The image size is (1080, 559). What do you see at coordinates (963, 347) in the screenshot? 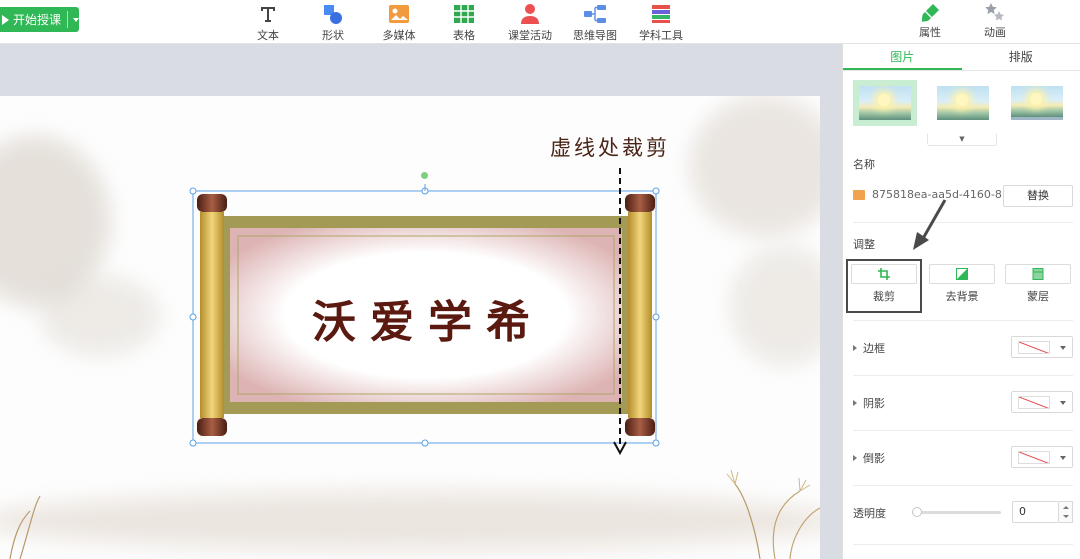
I see `border-row: 边框` at bounding box center [963, 347].